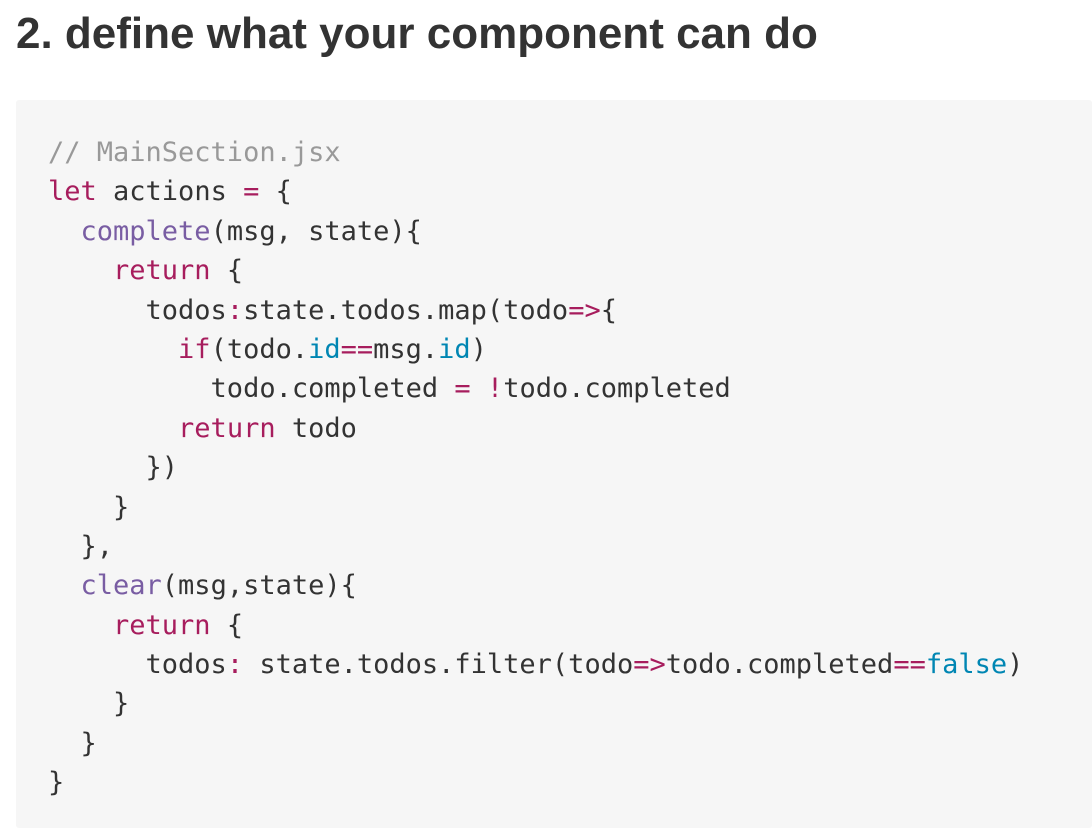 The image size is (1092, 828). What do you see at coordinates (406, 310) in the screenshot?
I see `code-token-plain: state.todos.map(todo` at bounding box center [406, 310].